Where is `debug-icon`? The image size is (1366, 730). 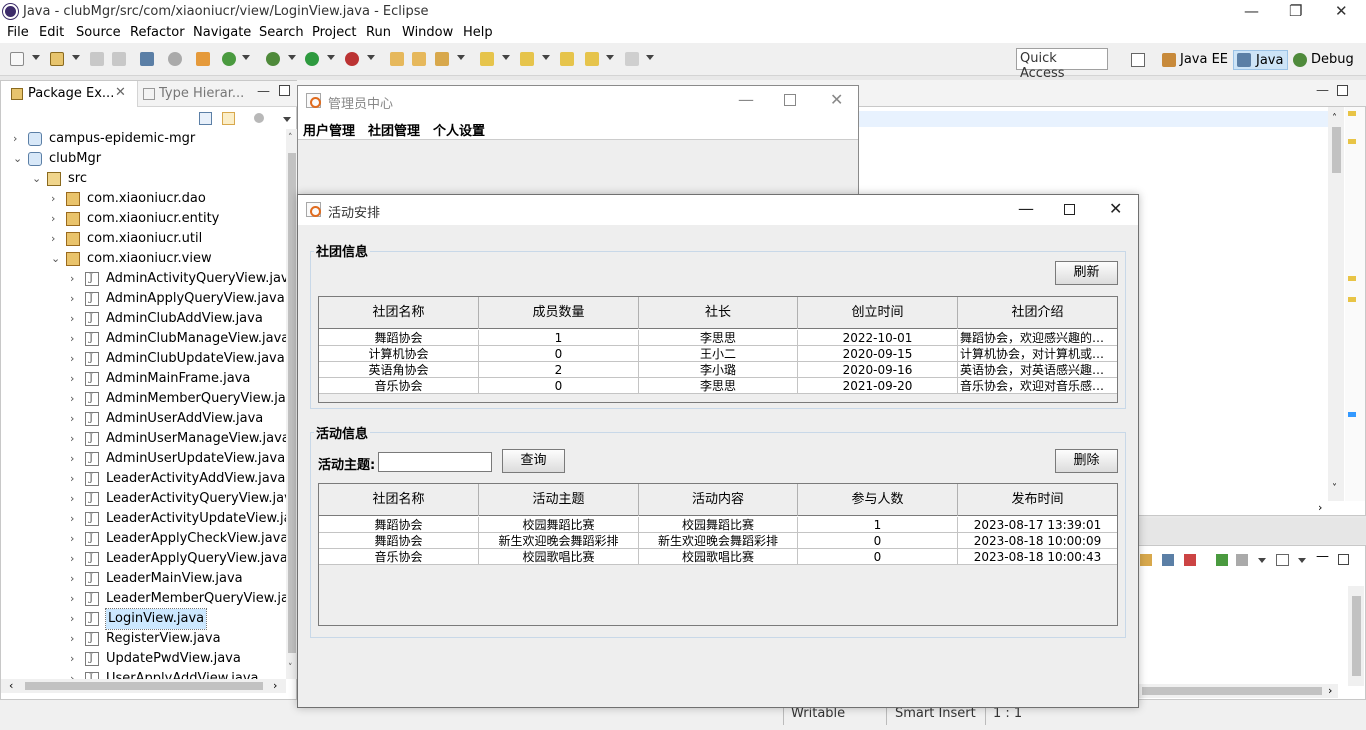 debug-icon is located at coordinates (273, 59).